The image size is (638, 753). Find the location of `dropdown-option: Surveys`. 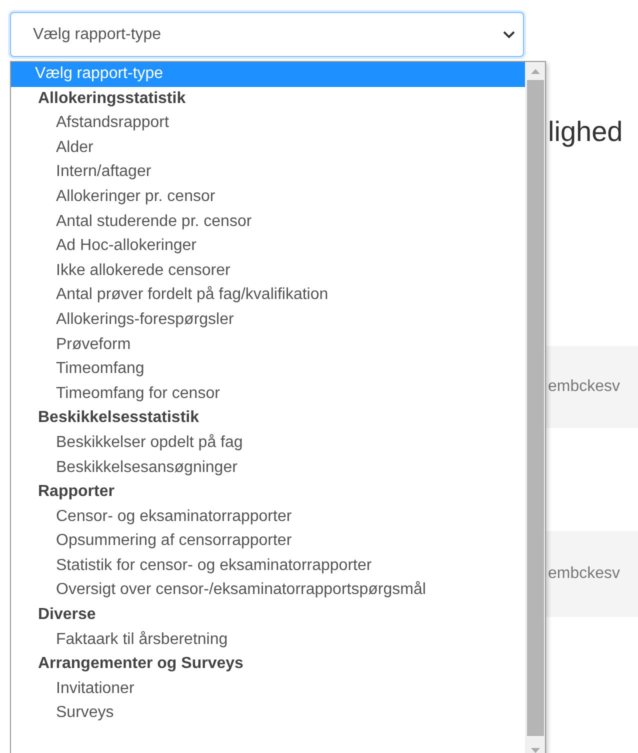

dropdown-option: Surveys is located at coordinates (268, 713).